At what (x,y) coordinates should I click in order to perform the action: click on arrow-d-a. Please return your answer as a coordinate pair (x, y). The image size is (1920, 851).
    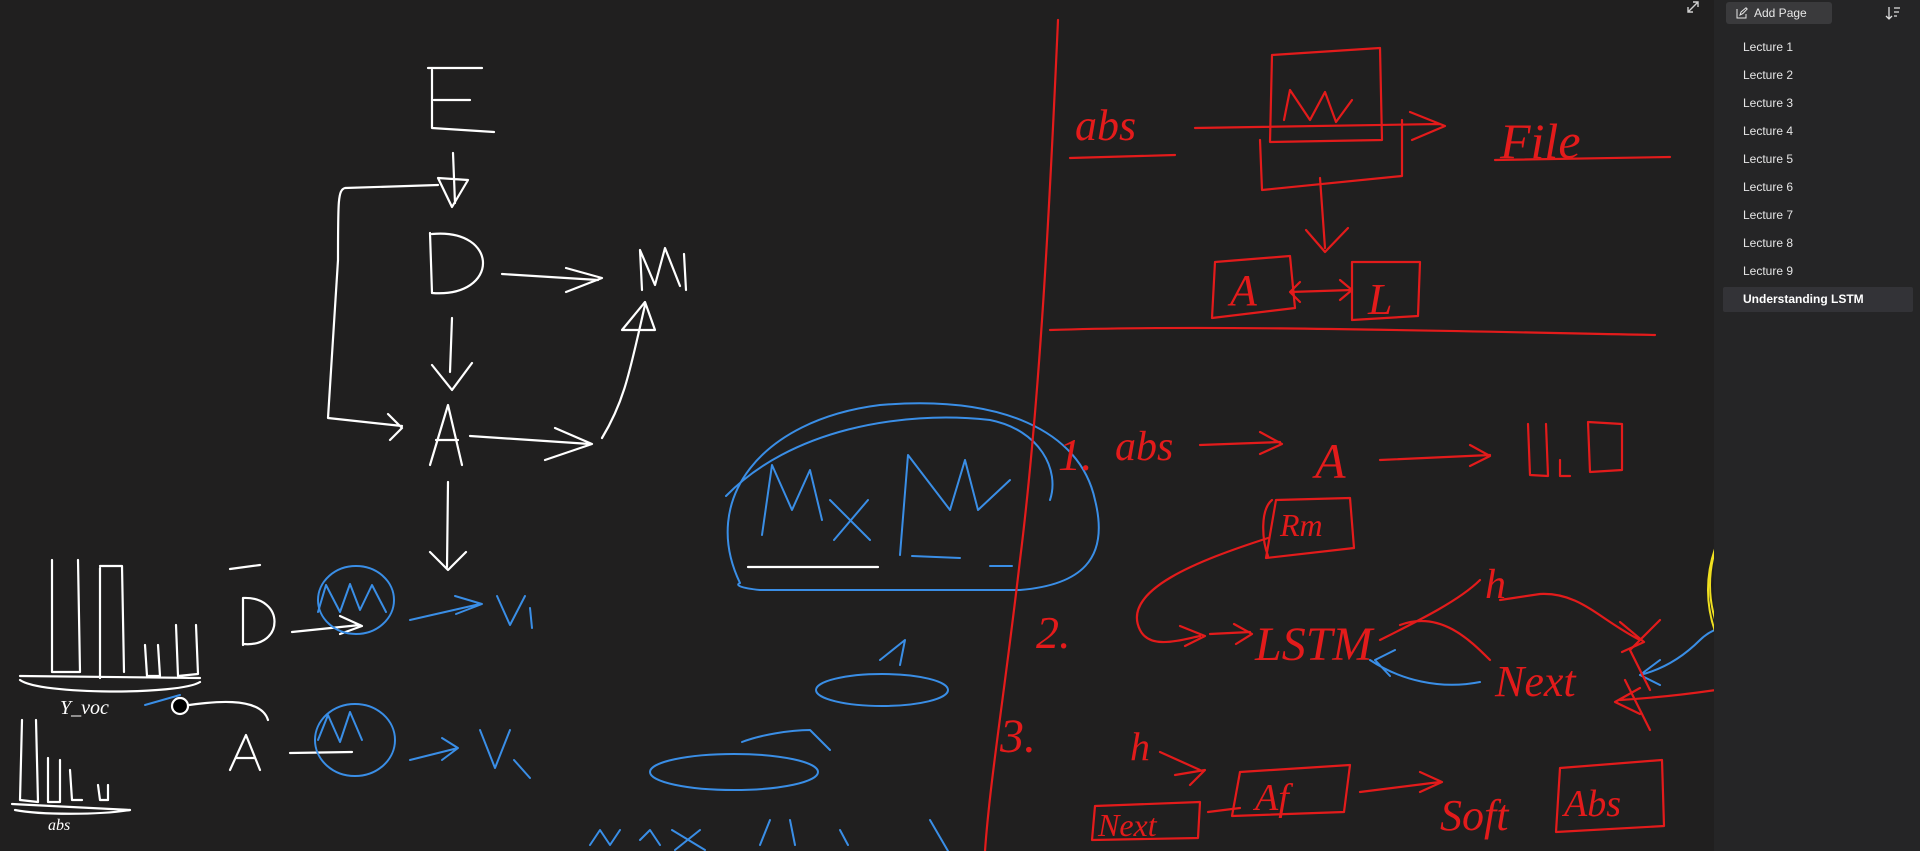
    Looking at the image, I should click on (452, 354).